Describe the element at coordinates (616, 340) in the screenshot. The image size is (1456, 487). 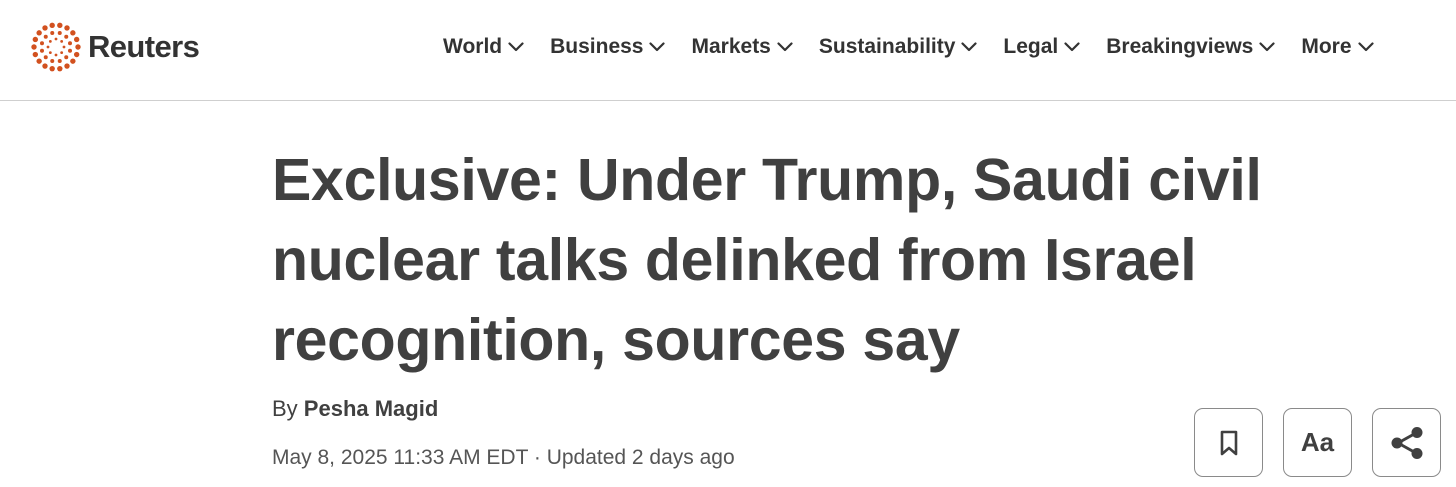
I see `headline-line: recognition, sources say` at that location.